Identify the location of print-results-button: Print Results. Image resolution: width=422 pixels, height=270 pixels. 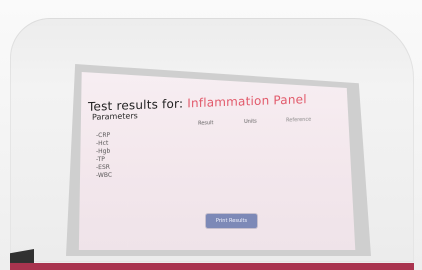
(231, 221).